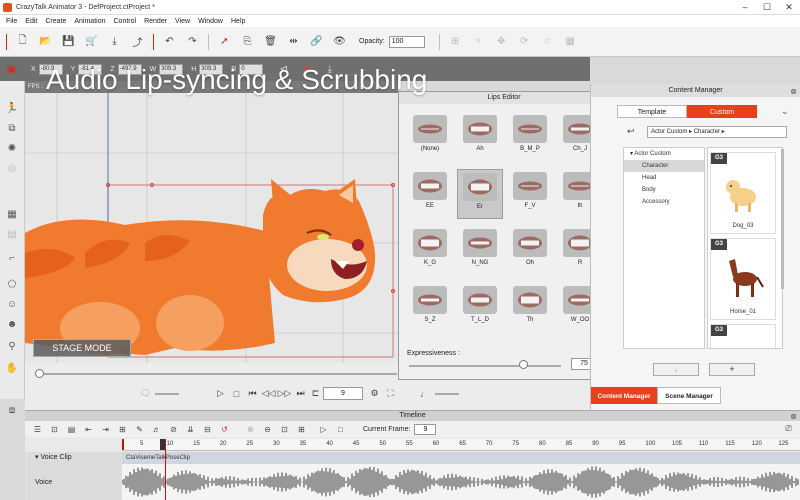 The height and width of the screenshot is (500, 800). I want to click on sprite-icon: ▤, so click(12, 234).